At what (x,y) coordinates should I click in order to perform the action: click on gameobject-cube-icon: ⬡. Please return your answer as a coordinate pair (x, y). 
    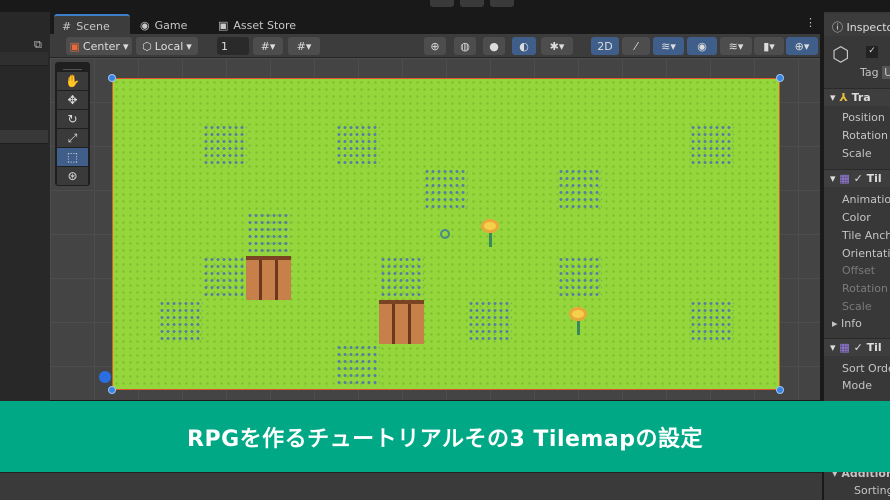
    Looking at the image, I should click on (841, 54).